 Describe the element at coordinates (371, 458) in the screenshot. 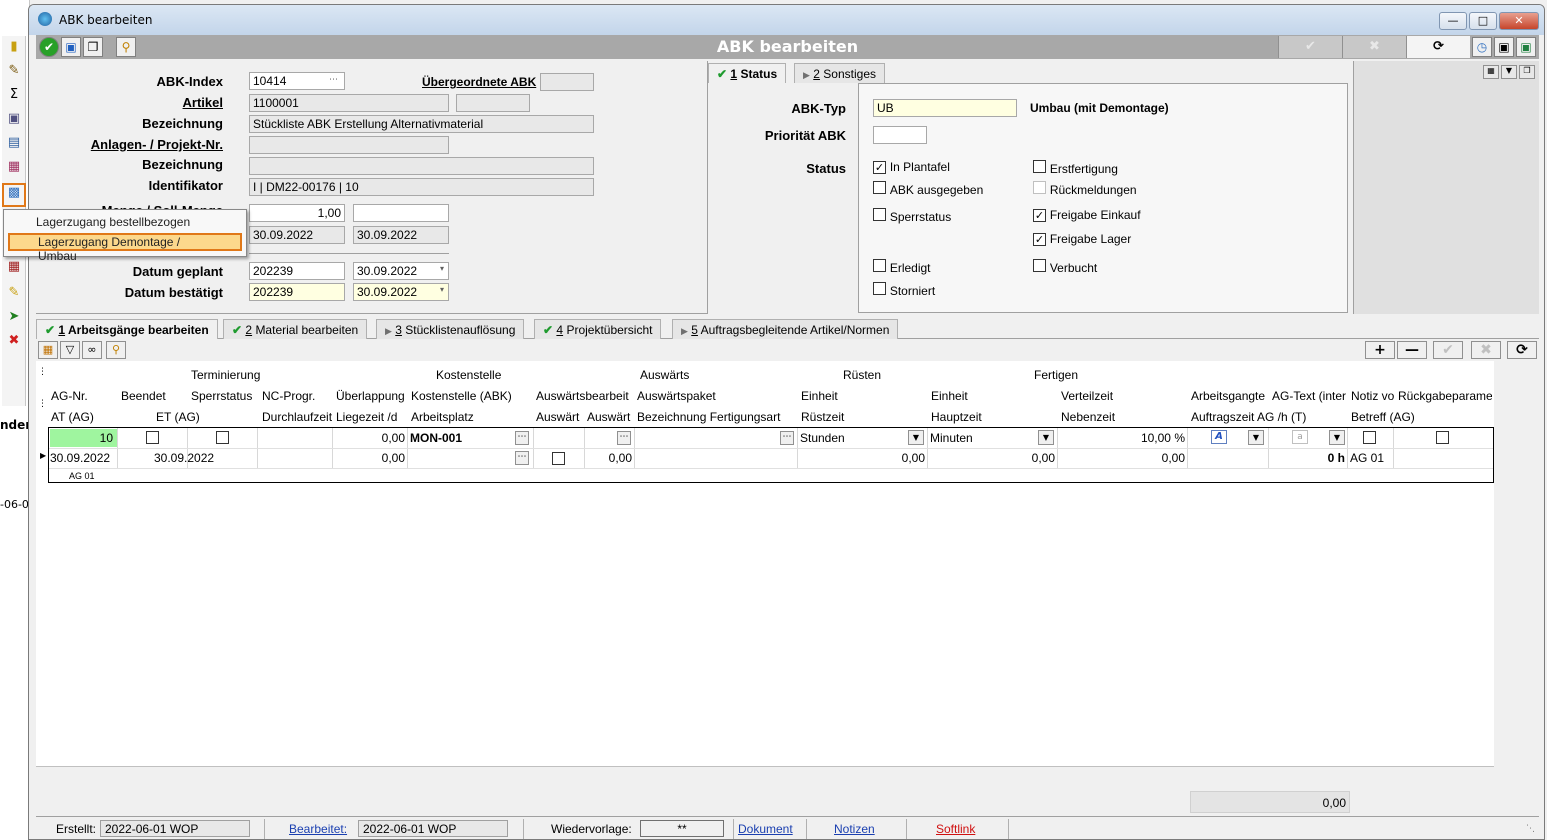

I see `liegezeit-cell: 0,00` at that location.